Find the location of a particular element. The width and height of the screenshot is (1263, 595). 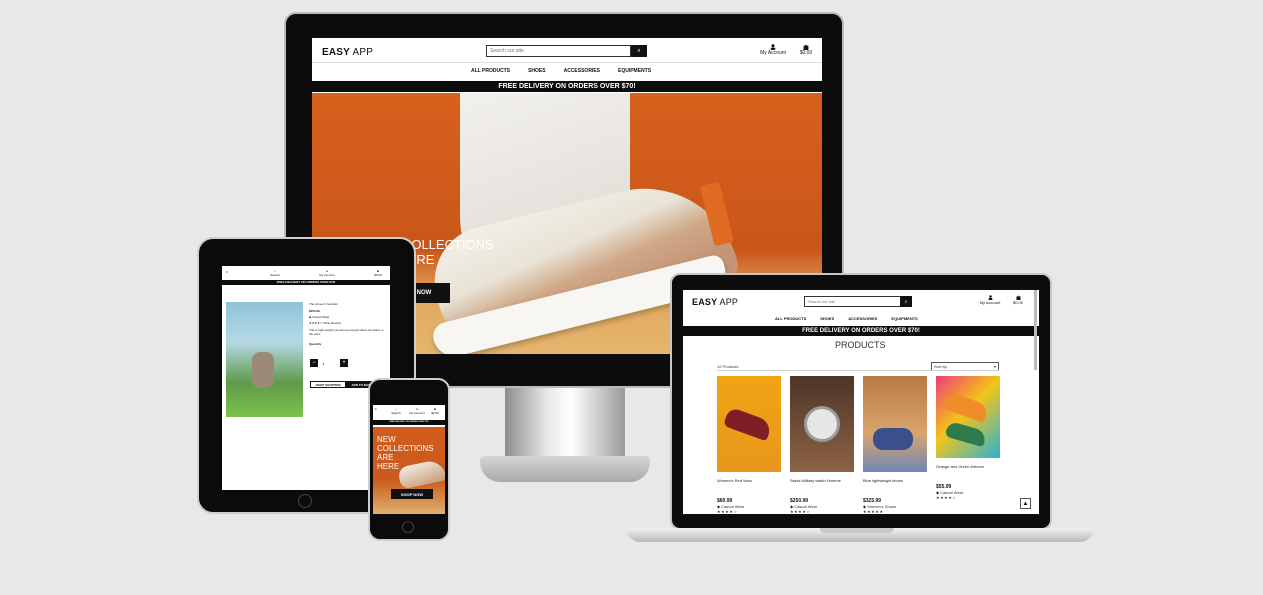

quantity-label: Quantity is located at coordinates (315, 344).